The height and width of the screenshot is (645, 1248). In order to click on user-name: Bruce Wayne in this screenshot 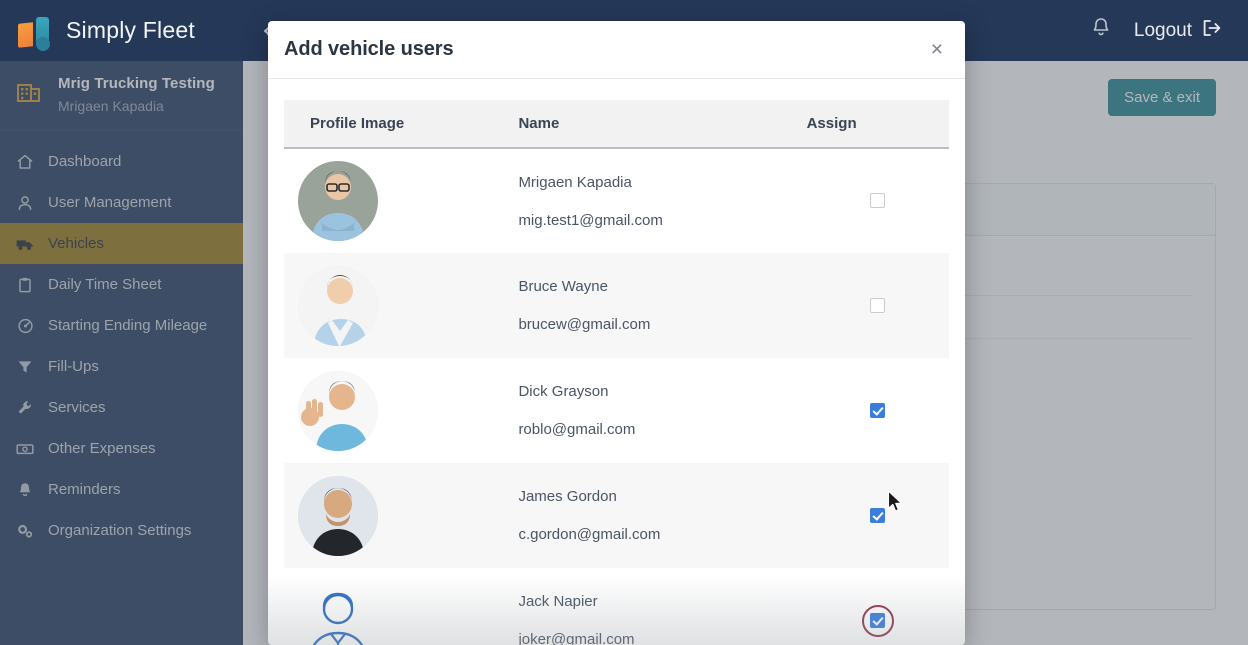, I will do `click(563, 286)`.